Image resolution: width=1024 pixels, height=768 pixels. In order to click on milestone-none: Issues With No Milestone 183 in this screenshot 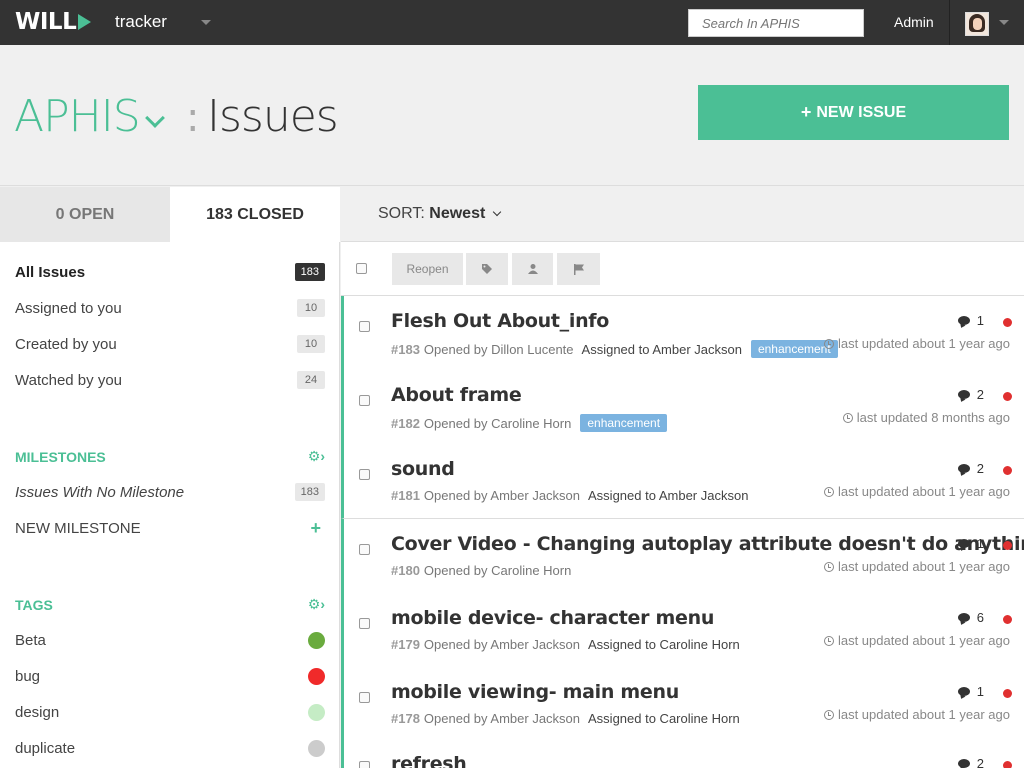, I will do `click(170, 492)`.